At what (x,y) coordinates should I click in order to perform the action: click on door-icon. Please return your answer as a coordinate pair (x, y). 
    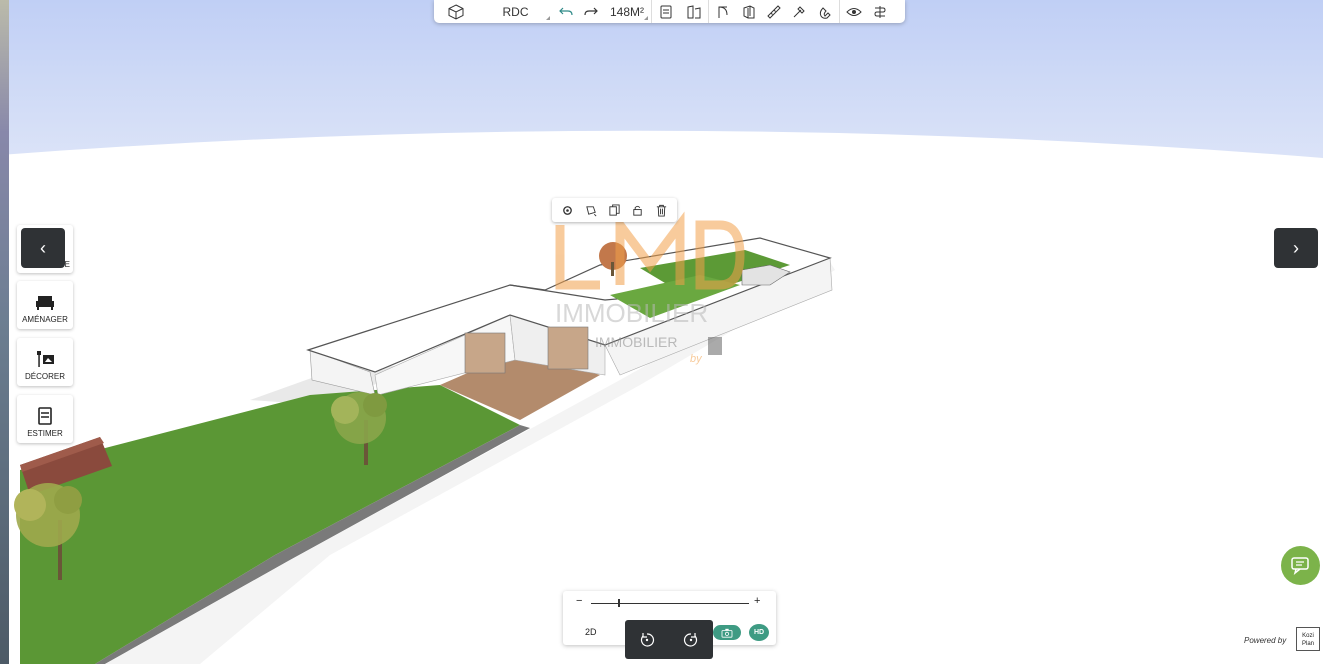
    Looking at the image, I should click on (723, 12).